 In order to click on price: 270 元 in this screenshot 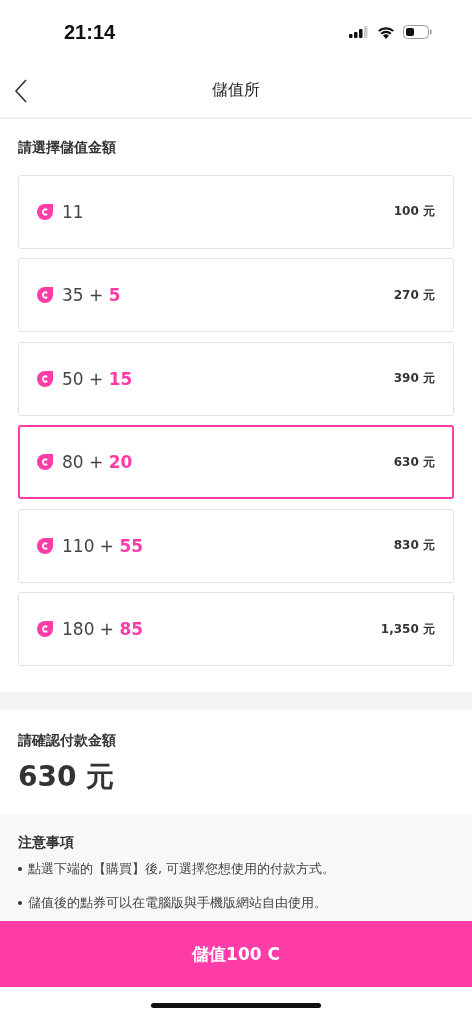, I will do `click(414, 295)`.